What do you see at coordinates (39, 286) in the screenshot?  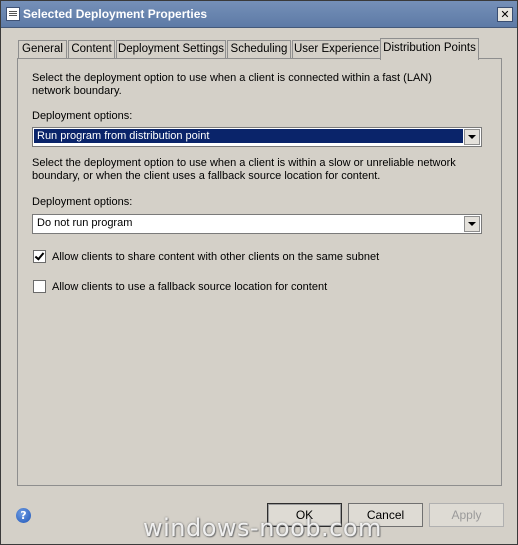 I see `fallback-source-checkbox` at bounding box center [39, 286].